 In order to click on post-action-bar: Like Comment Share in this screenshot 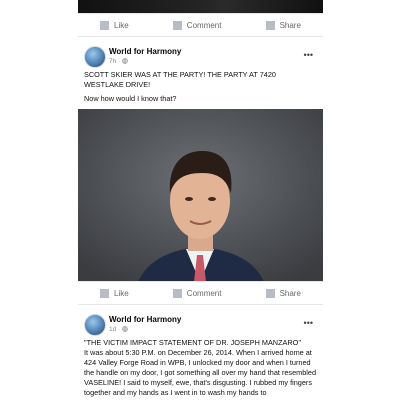, I will do `click(200, 293)`.